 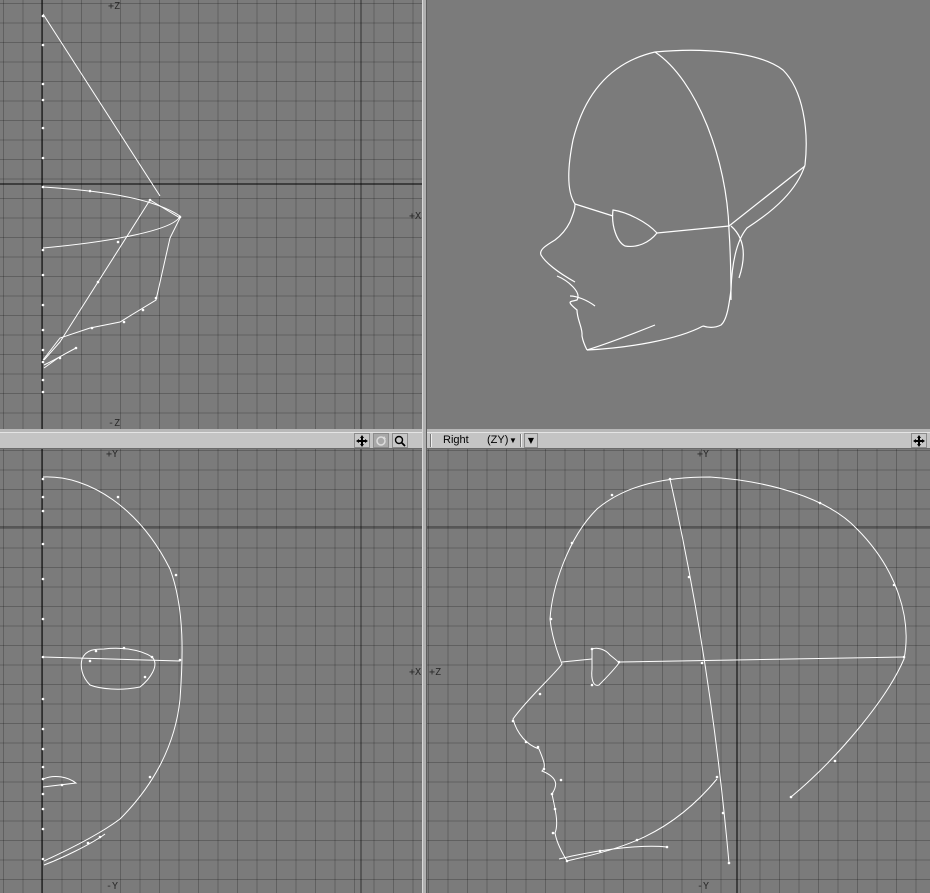 I want to click on axis-label-minus-z: -Z, so click(x=114, y=423).